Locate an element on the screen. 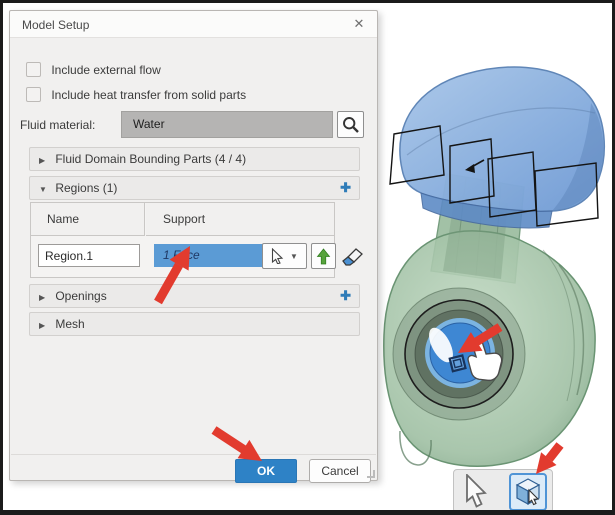 This screenshot has width=615, height=515. cube-select-icon is located at coordinates (528, 492).